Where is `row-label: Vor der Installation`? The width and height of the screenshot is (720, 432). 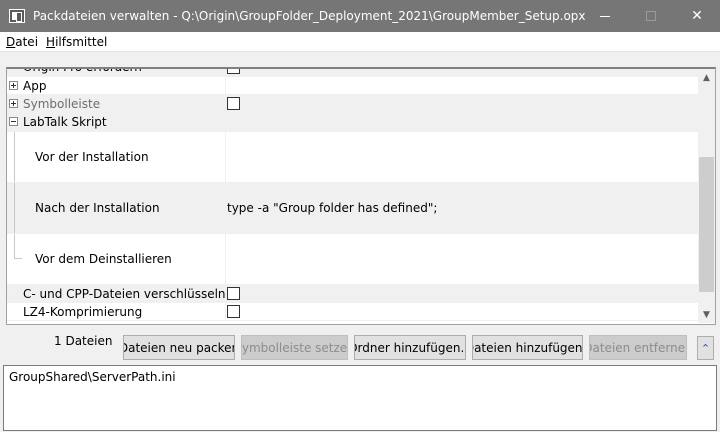
row-label: Vor der Installation is located at coordinates (116, 157).